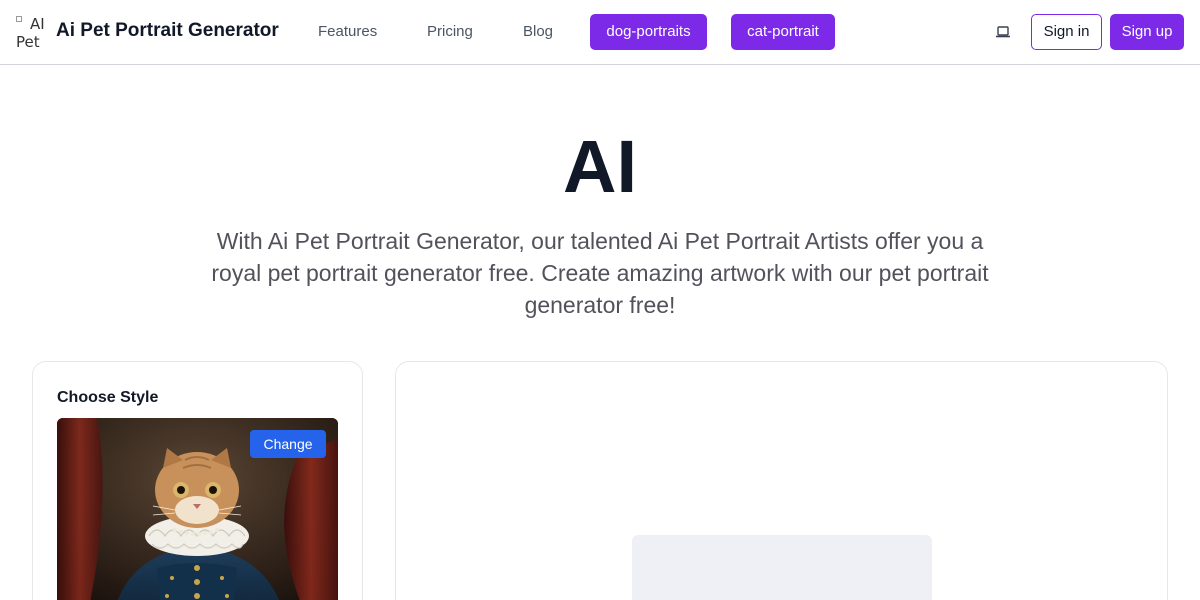  What do you see at coordinates (288, 444) in the screenshot?
I see `change-style-button: Change` at bounding box center [288, 444].